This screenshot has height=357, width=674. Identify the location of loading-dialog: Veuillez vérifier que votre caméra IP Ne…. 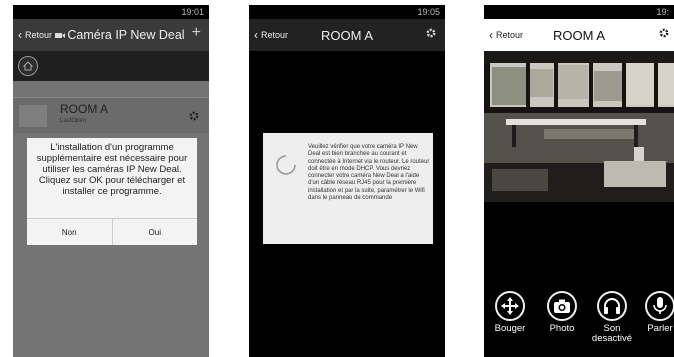
(348, 188).